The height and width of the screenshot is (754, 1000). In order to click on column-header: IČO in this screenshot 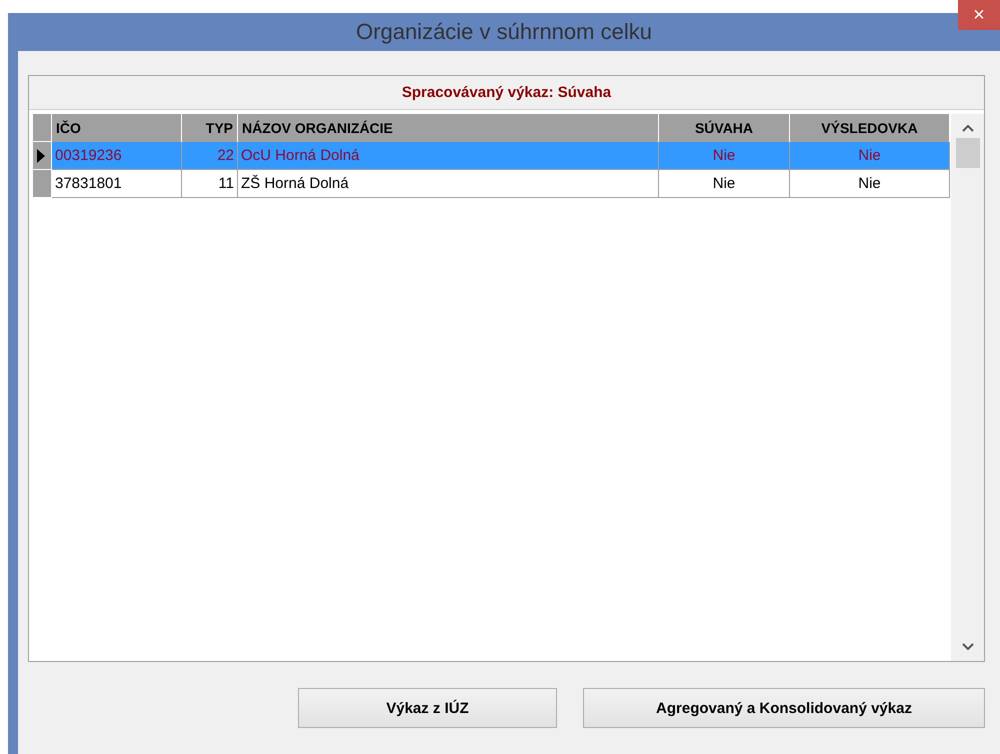, I will do `click(117, 128)`.